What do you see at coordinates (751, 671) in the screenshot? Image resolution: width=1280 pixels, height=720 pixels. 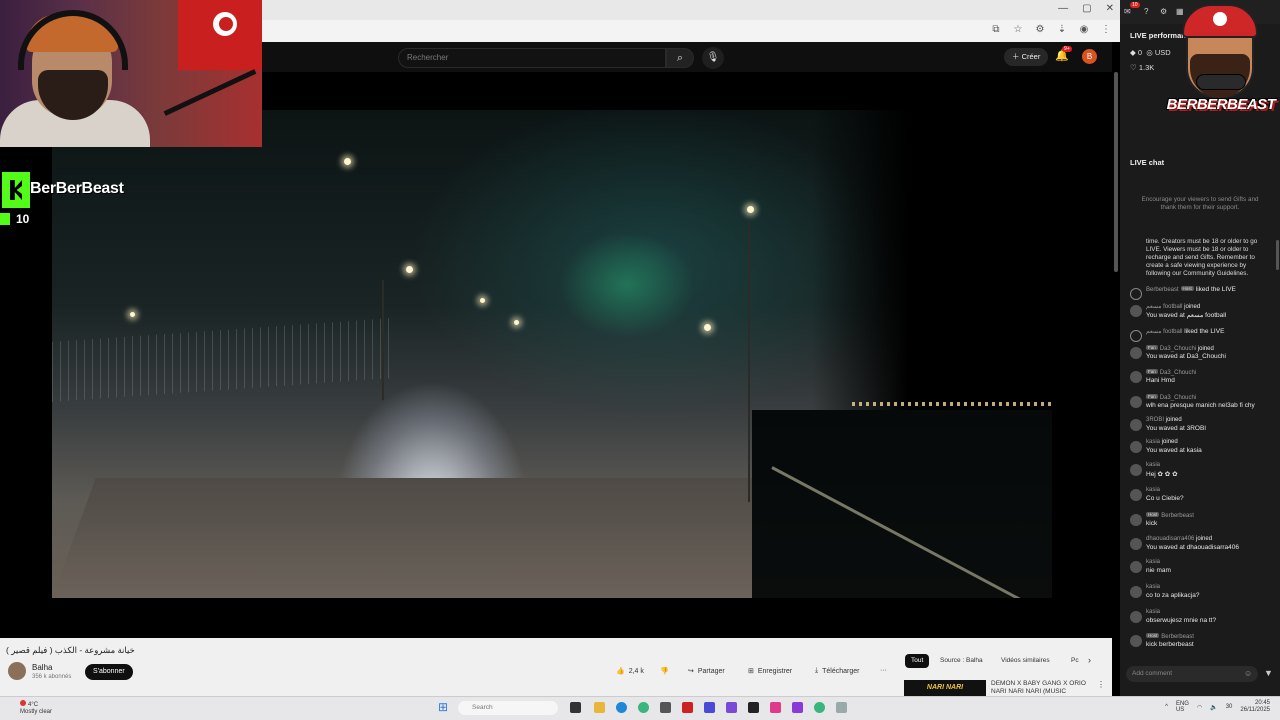 I see `bookmark-icon: ⊞` at bounding box center [751, 671].